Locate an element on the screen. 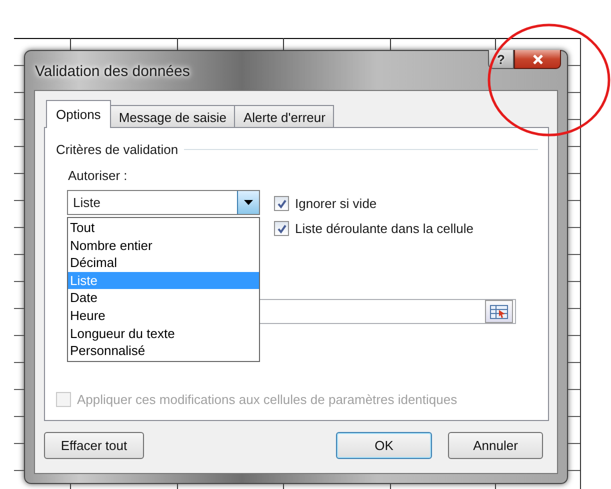  dropdown-option: Personnalisé is located at coordinates (163, 351).